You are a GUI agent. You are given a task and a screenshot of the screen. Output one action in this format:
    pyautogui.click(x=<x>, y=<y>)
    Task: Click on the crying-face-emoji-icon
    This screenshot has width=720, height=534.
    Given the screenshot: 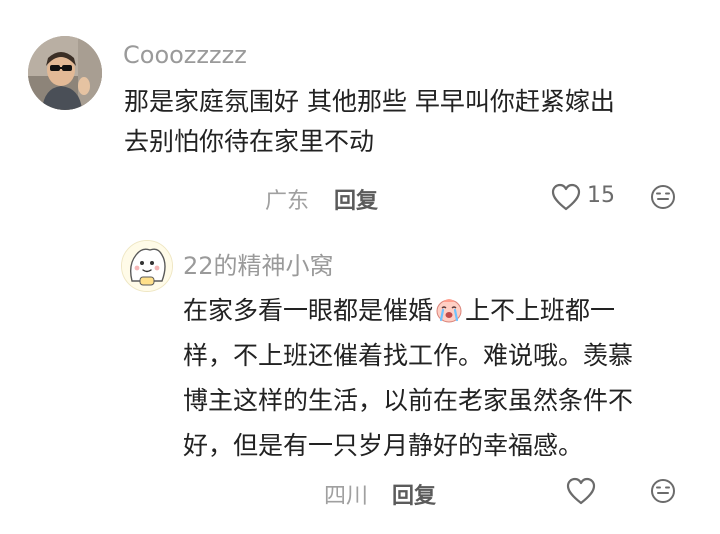 What is the action you would take?
    pyautogui.click(x=449, y=308)
    